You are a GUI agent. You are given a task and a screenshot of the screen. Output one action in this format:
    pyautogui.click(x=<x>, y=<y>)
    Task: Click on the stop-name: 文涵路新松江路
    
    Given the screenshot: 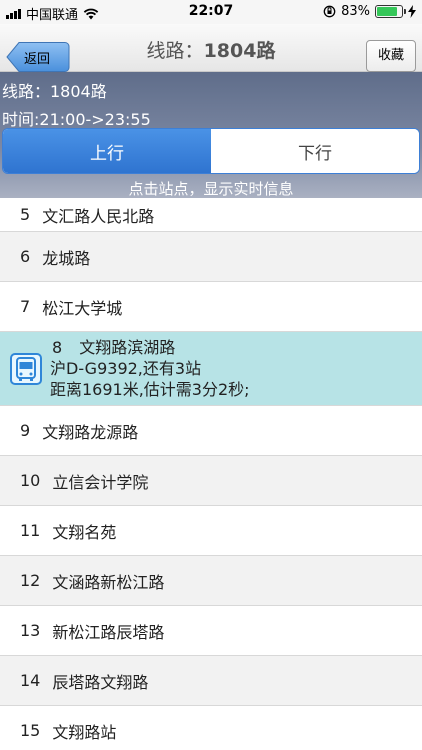 What is the action you would take?
    pyautogui.click(x=108, y=582)
    